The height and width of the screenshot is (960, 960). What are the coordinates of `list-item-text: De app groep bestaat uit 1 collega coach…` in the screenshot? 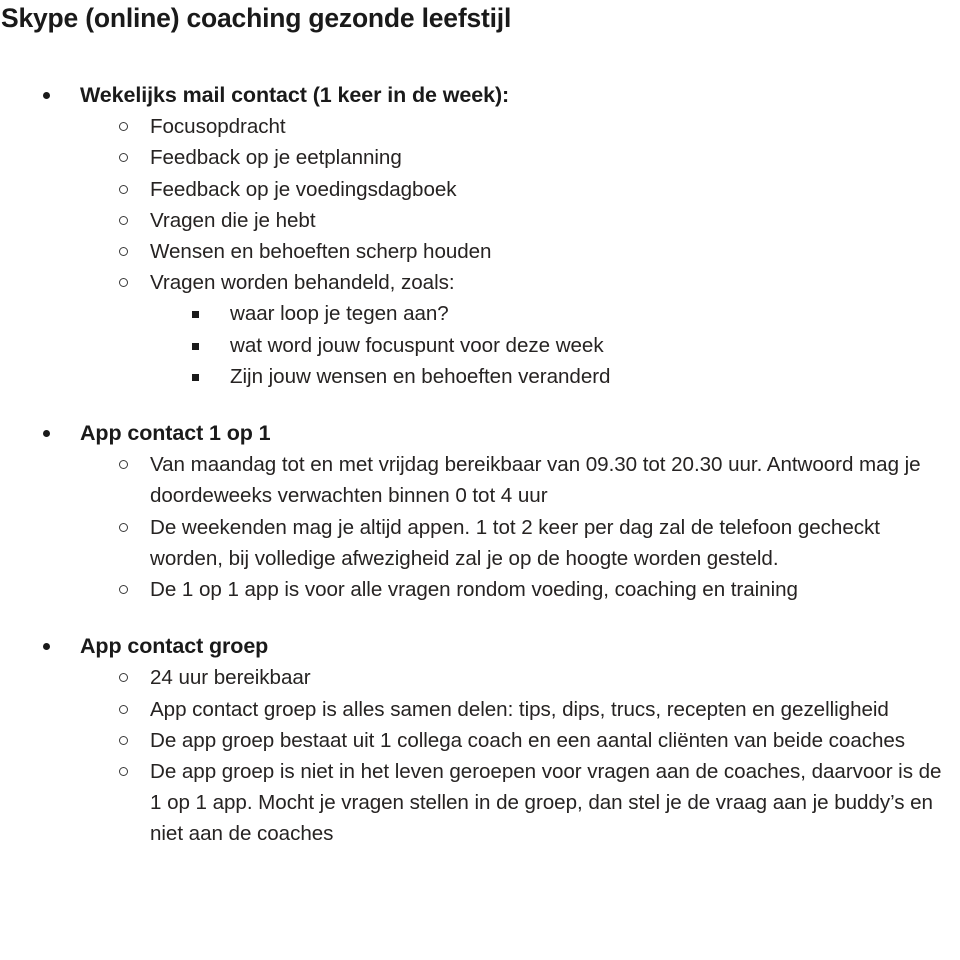 It's located at (528, 740).